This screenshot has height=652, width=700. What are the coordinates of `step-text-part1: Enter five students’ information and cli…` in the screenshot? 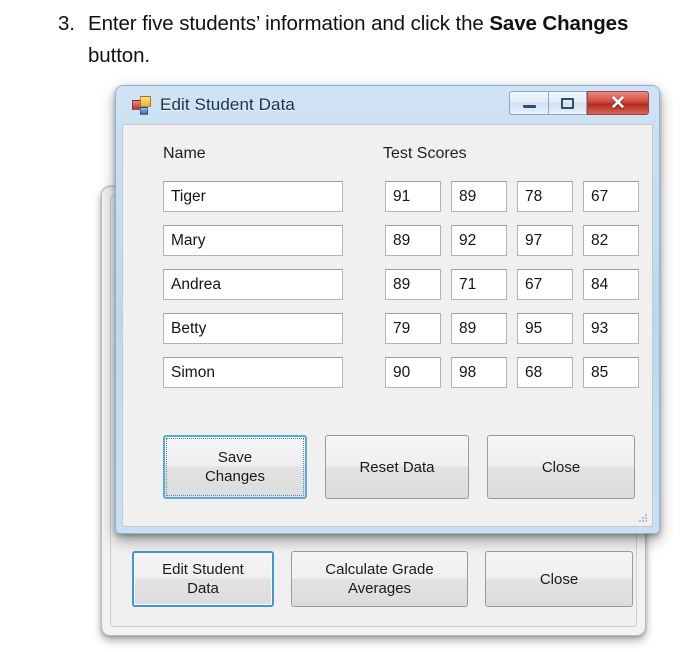 It's located at (289, 23).